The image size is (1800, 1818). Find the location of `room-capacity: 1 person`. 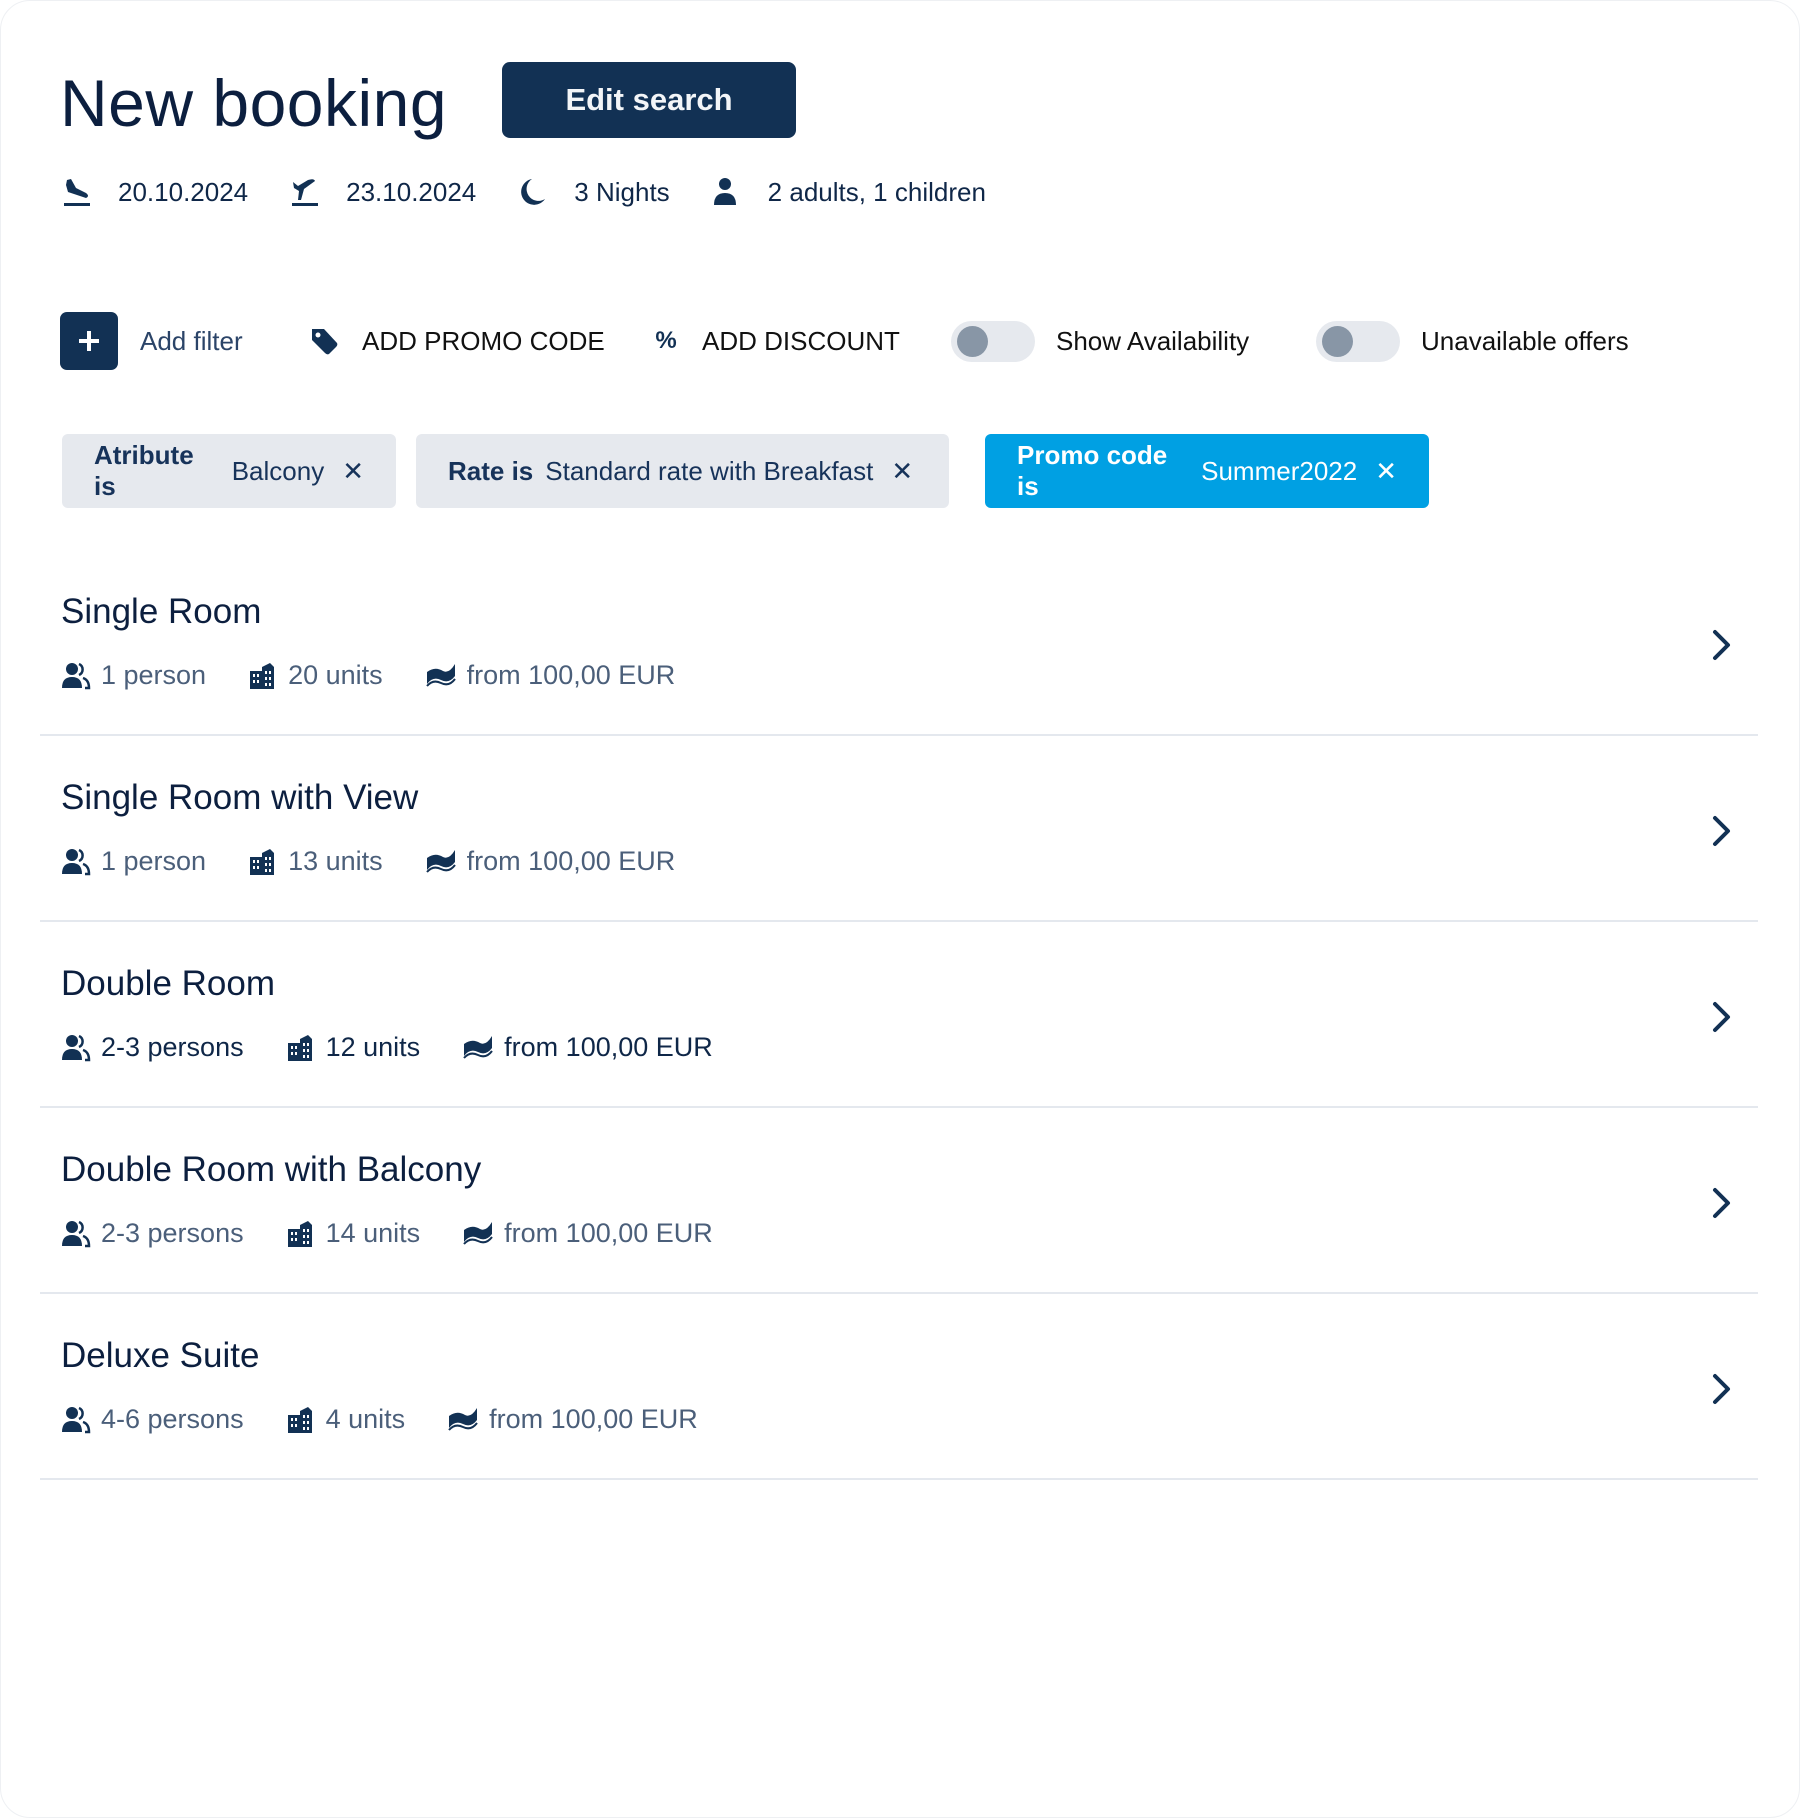

room-capacity: 1 person is located at coordinates (133, 675).